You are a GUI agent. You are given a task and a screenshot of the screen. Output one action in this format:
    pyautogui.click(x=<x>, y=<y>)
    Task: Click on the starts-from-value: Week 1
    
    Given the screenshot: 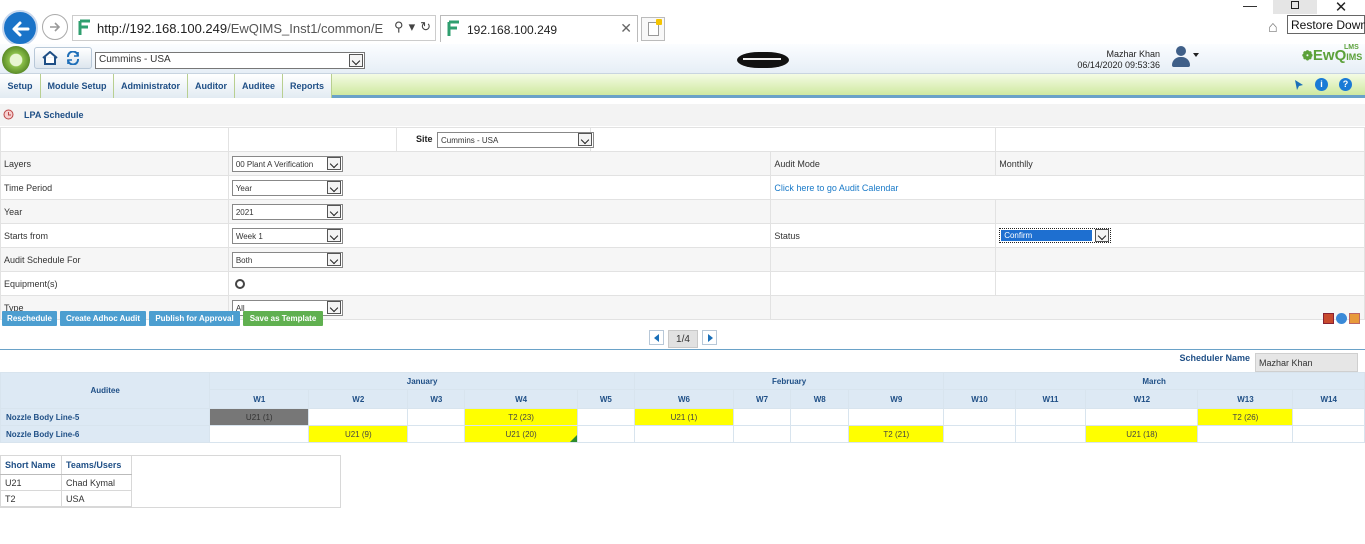 What is the action you would take?
    pyautogui.click(x=249, y=236)
    